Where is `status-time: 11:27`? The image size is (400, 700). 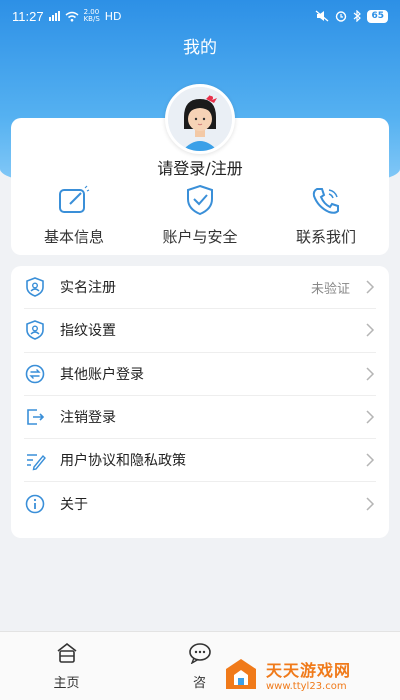 status-time: 11:27 is located at coordinates (28, 16).